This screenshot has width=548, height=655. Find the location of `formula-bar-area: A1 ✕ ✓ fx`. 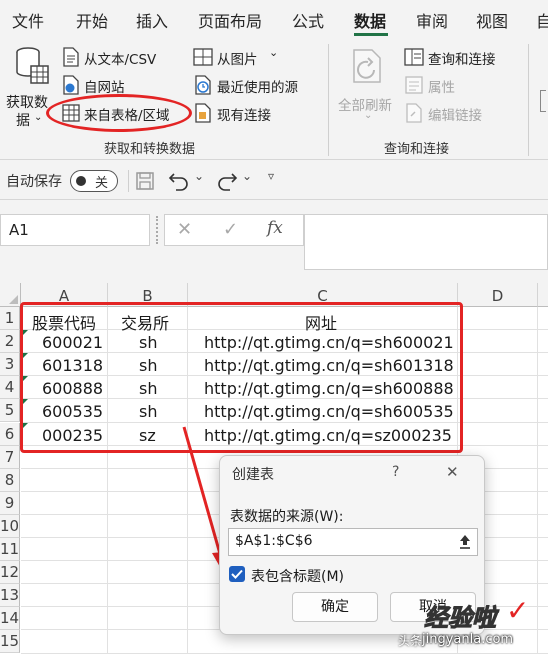

formula-bar-area: A1 ✕ ✓ fx is located at coordinates (274, 241).